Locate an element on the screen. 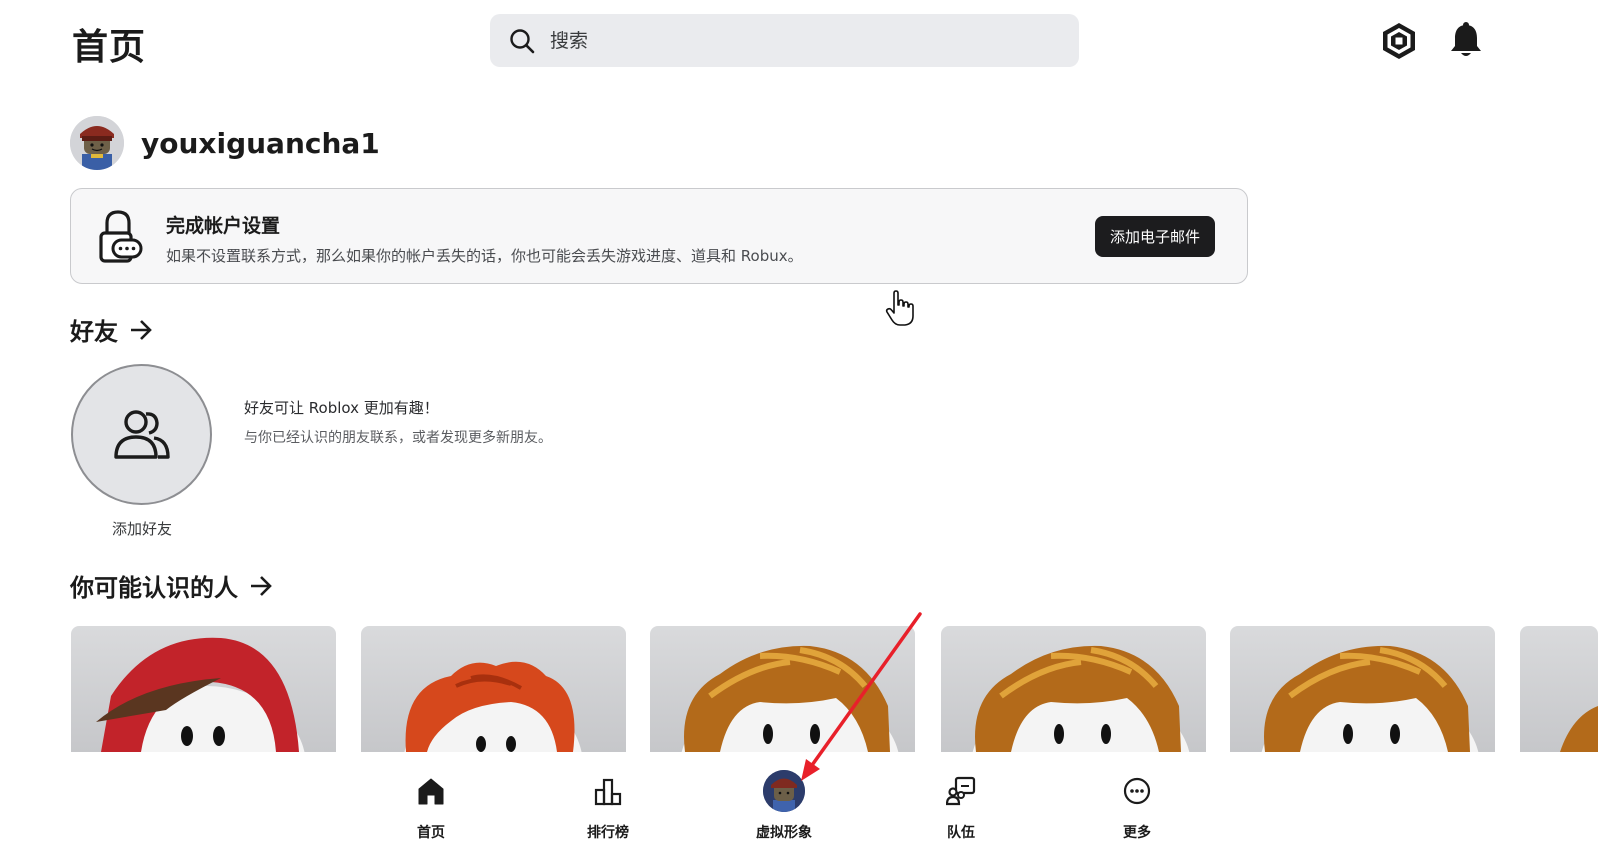  more-icon is located at coordinates (1137, 791).